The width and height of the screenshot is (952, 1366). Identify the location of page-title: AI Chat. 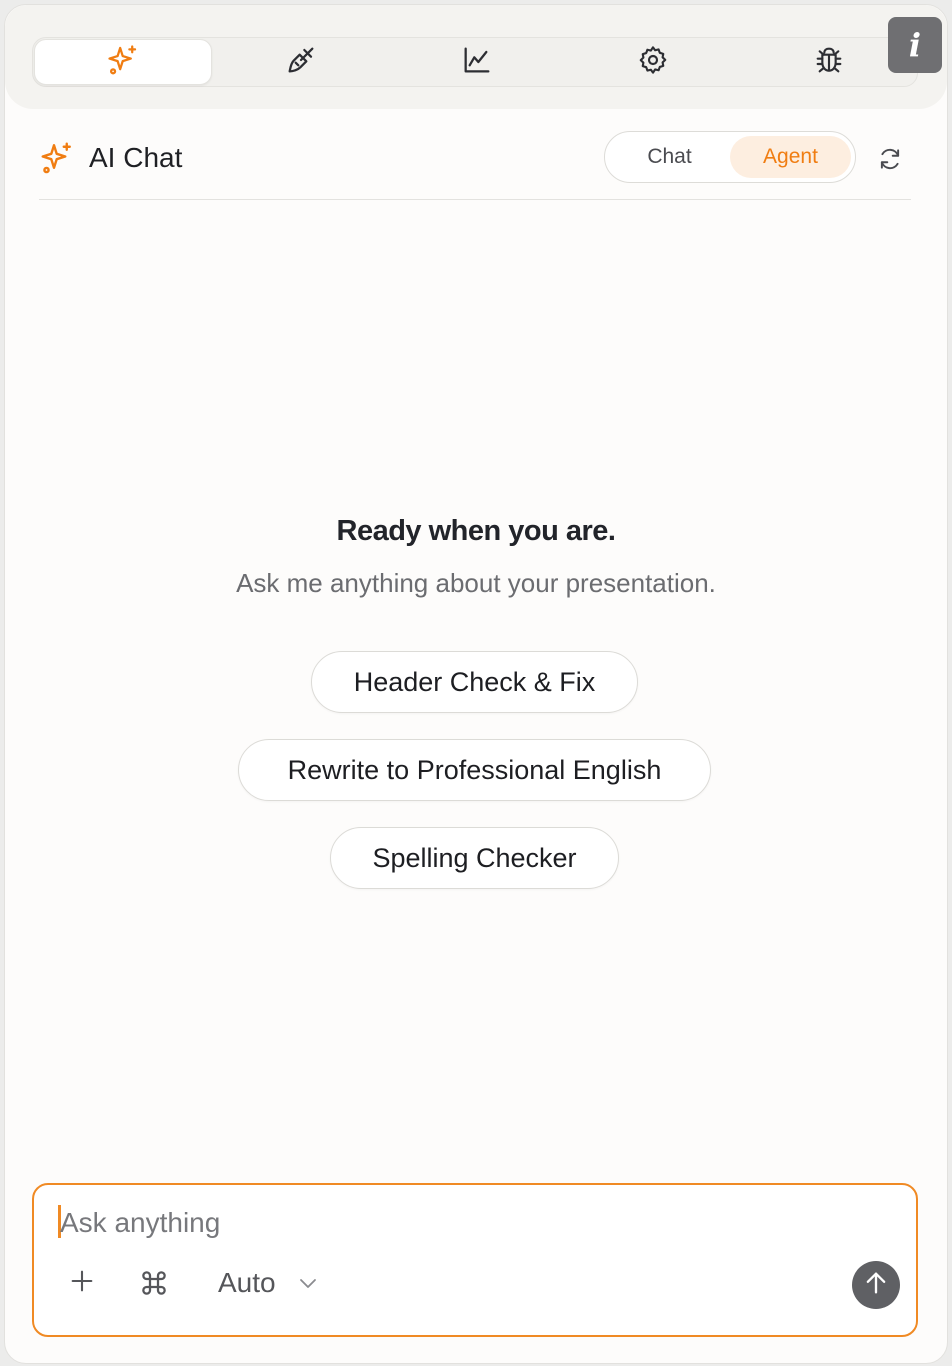
(136, 157).